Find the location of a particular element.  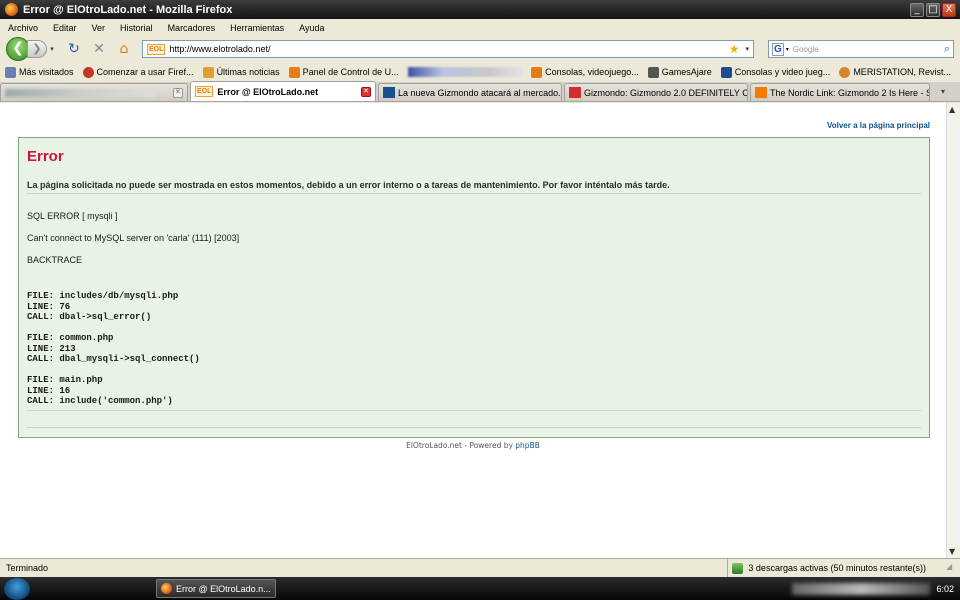

forward-button: ❯ is located at coordinates (37, 49).